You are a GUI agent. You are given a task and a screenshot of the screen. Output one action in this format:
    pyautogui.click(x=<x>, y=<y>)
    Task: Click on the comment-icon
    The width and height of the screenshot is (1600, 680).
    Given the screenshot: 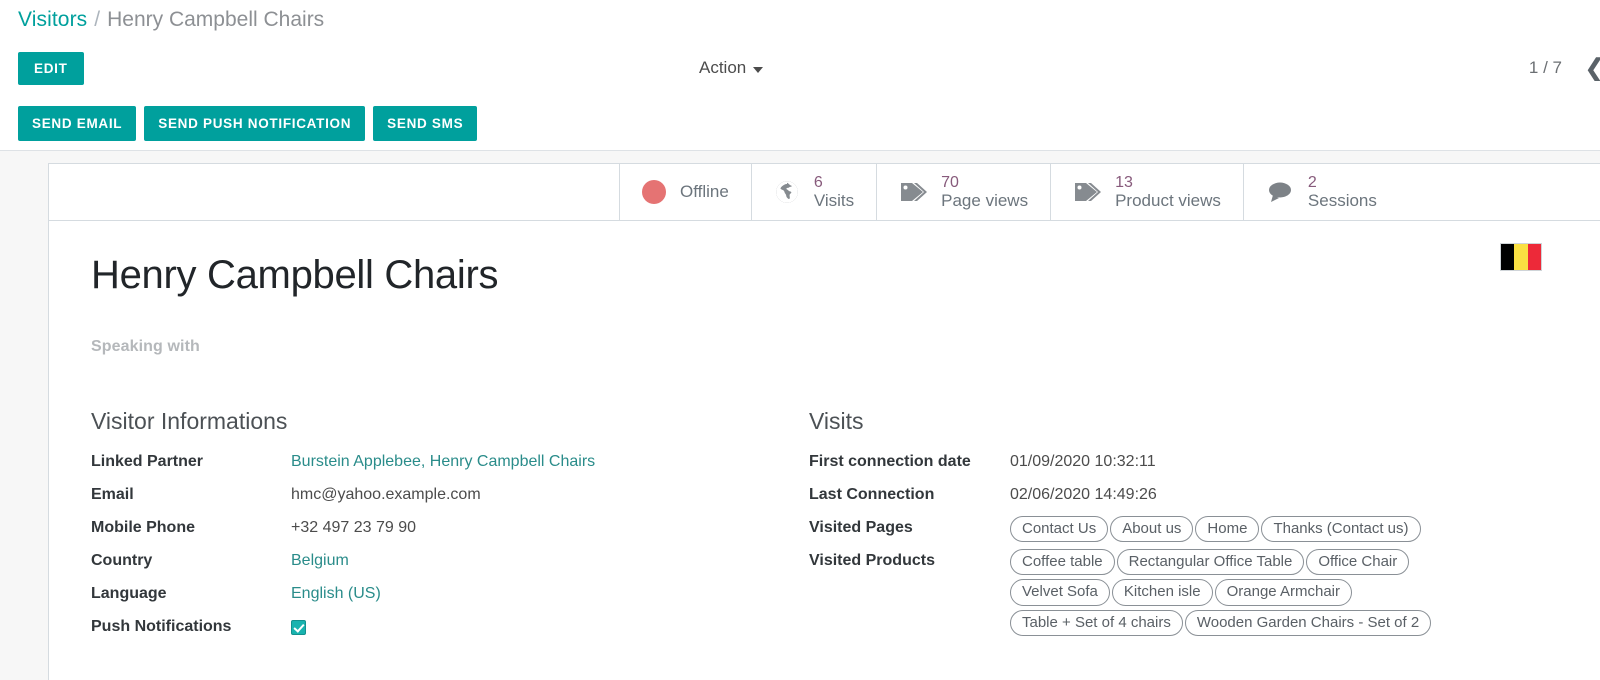 What is the action you would take?
    pyautogui.click(x=1280, y=192)
    